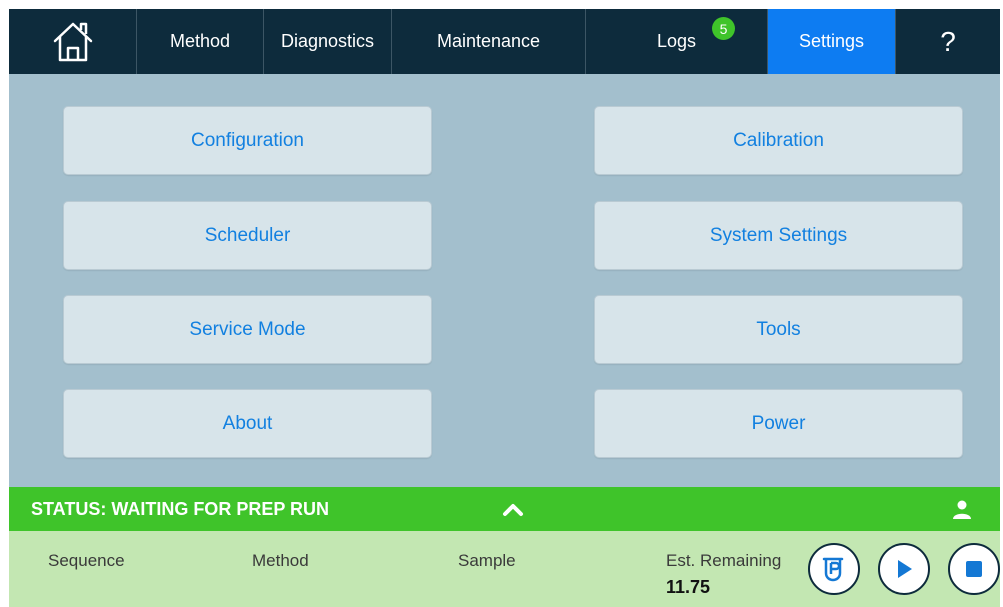  I want to click on user-icon, so click(962, 509).